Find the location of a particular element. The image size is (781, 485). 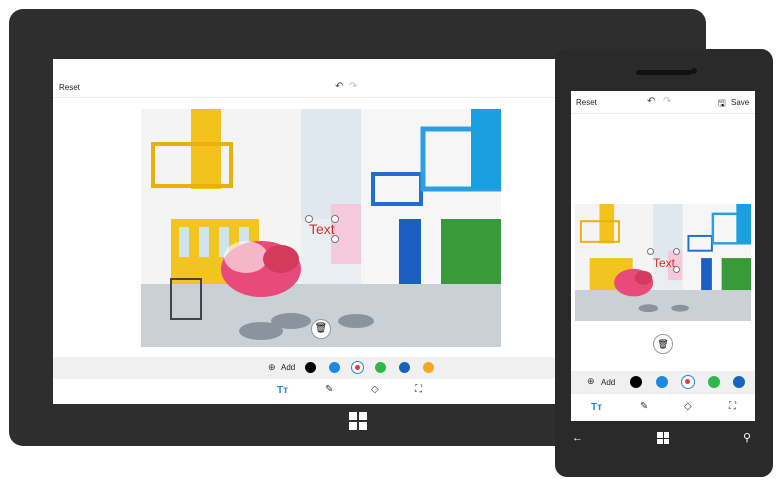

phone-text-overlay: Text is located at coordinates (664, 263).